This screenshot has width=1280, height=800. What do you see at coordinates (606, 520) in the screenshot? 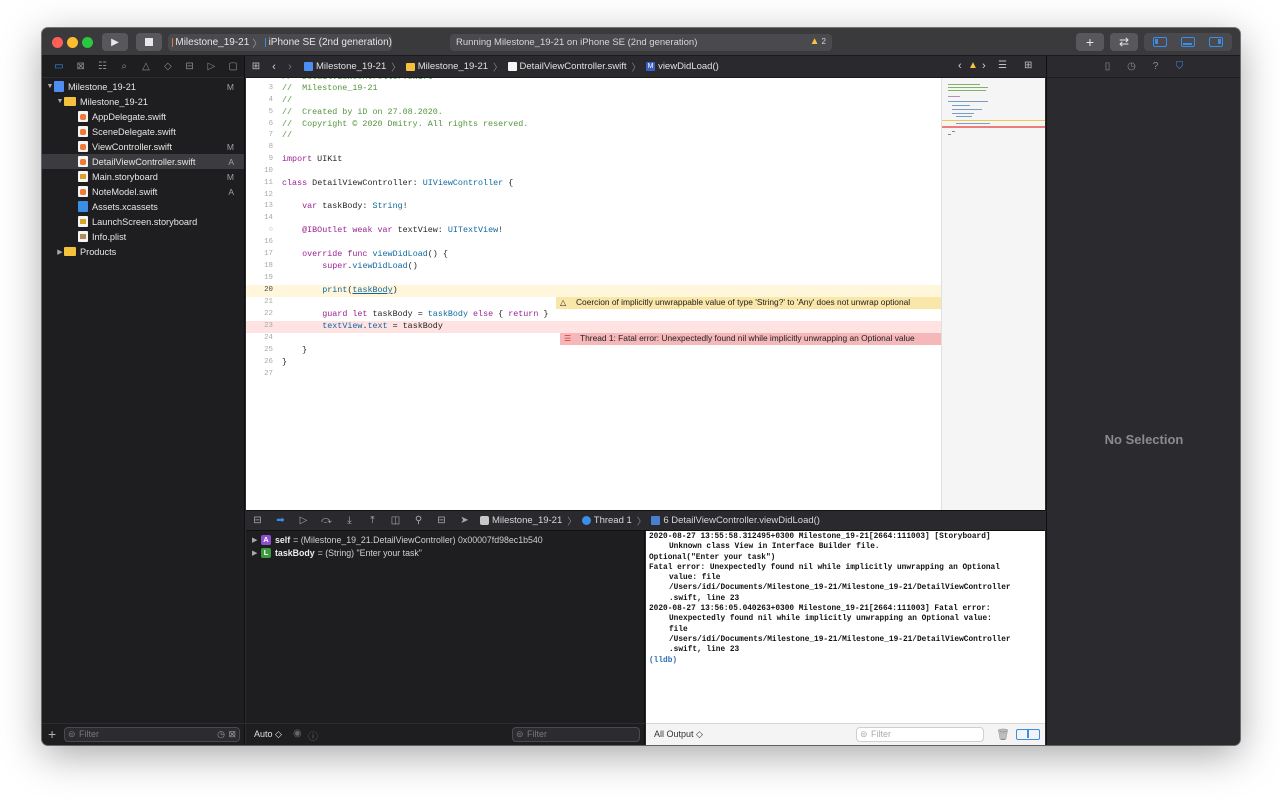
I see `debug-breadcrumb: Thread 1` at bounding box center [606, 520].